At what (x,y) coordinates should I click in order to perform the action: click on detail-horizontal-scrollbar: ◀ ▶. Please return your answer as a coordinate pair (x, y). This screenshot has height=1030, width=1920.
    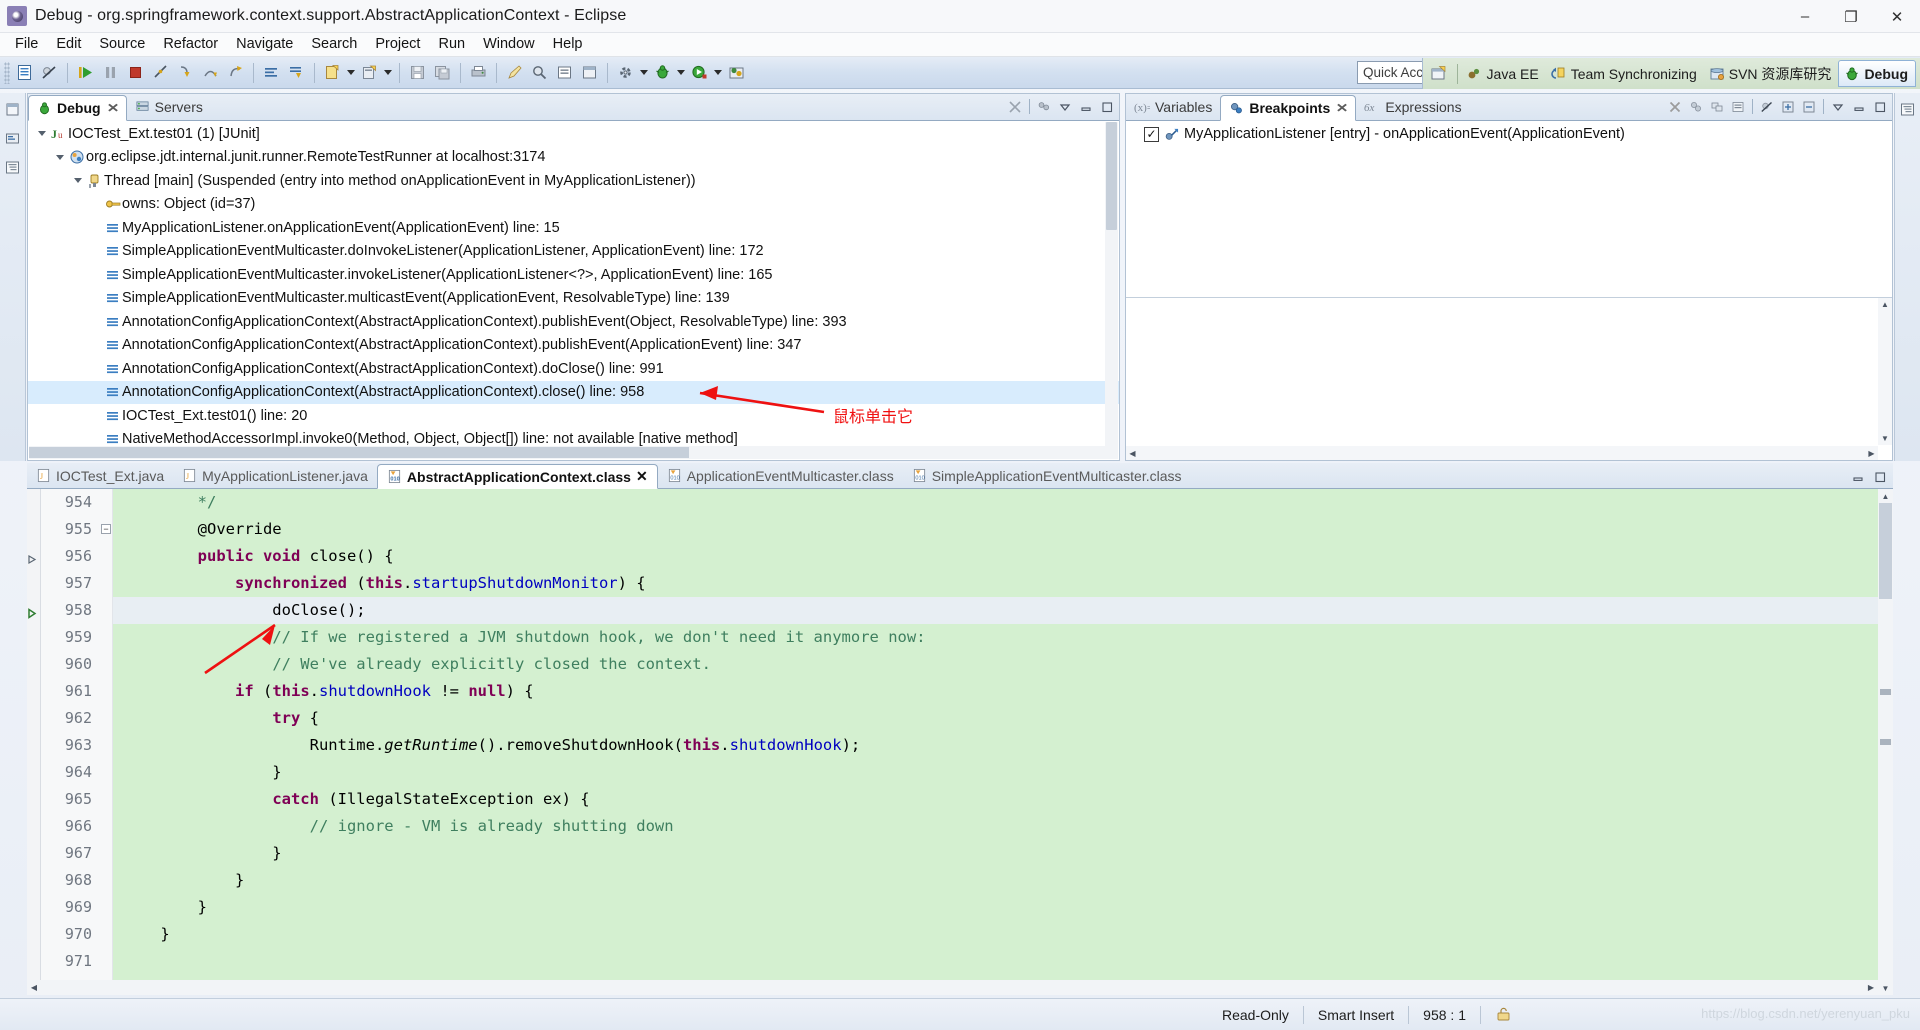
    Looking at the image, I should click on (1502, 453).